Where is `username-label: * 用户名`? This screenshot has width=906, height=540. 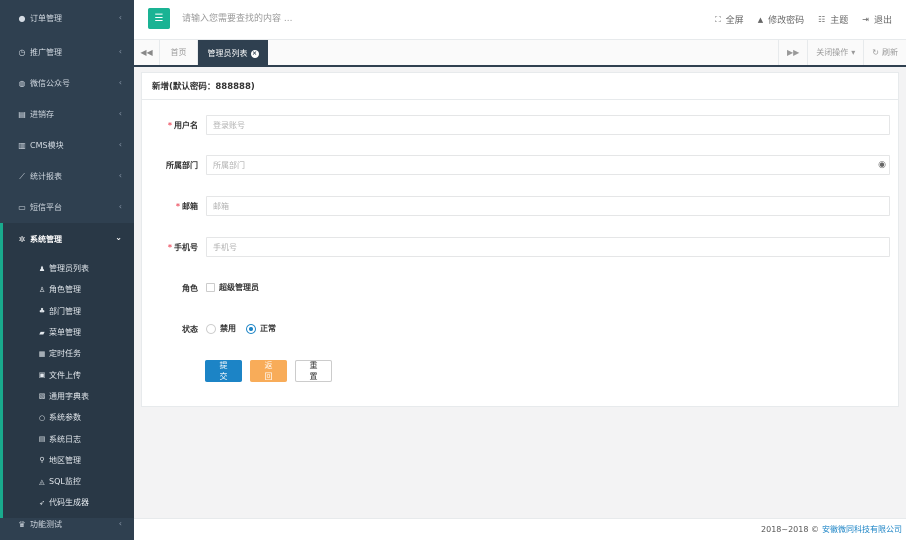 username-label: * 用户名 is located at coordinates (170, 125).